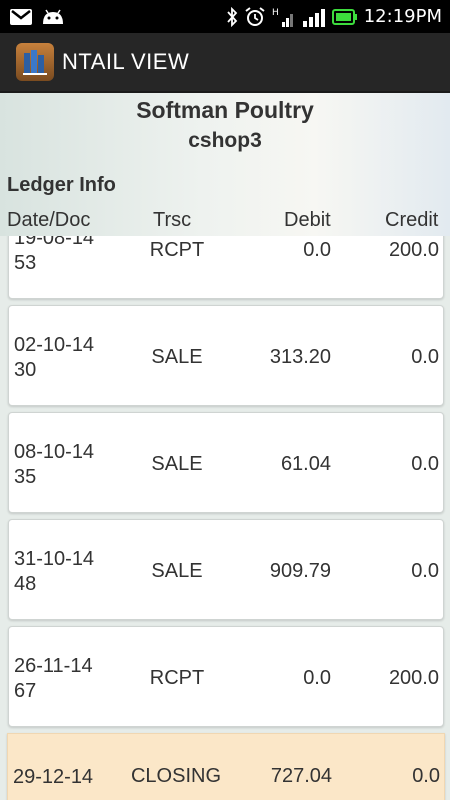 The height and width of the screenshot is (800, 450). I want to click on status-bar: H 12:19PM, so click(225, 16).